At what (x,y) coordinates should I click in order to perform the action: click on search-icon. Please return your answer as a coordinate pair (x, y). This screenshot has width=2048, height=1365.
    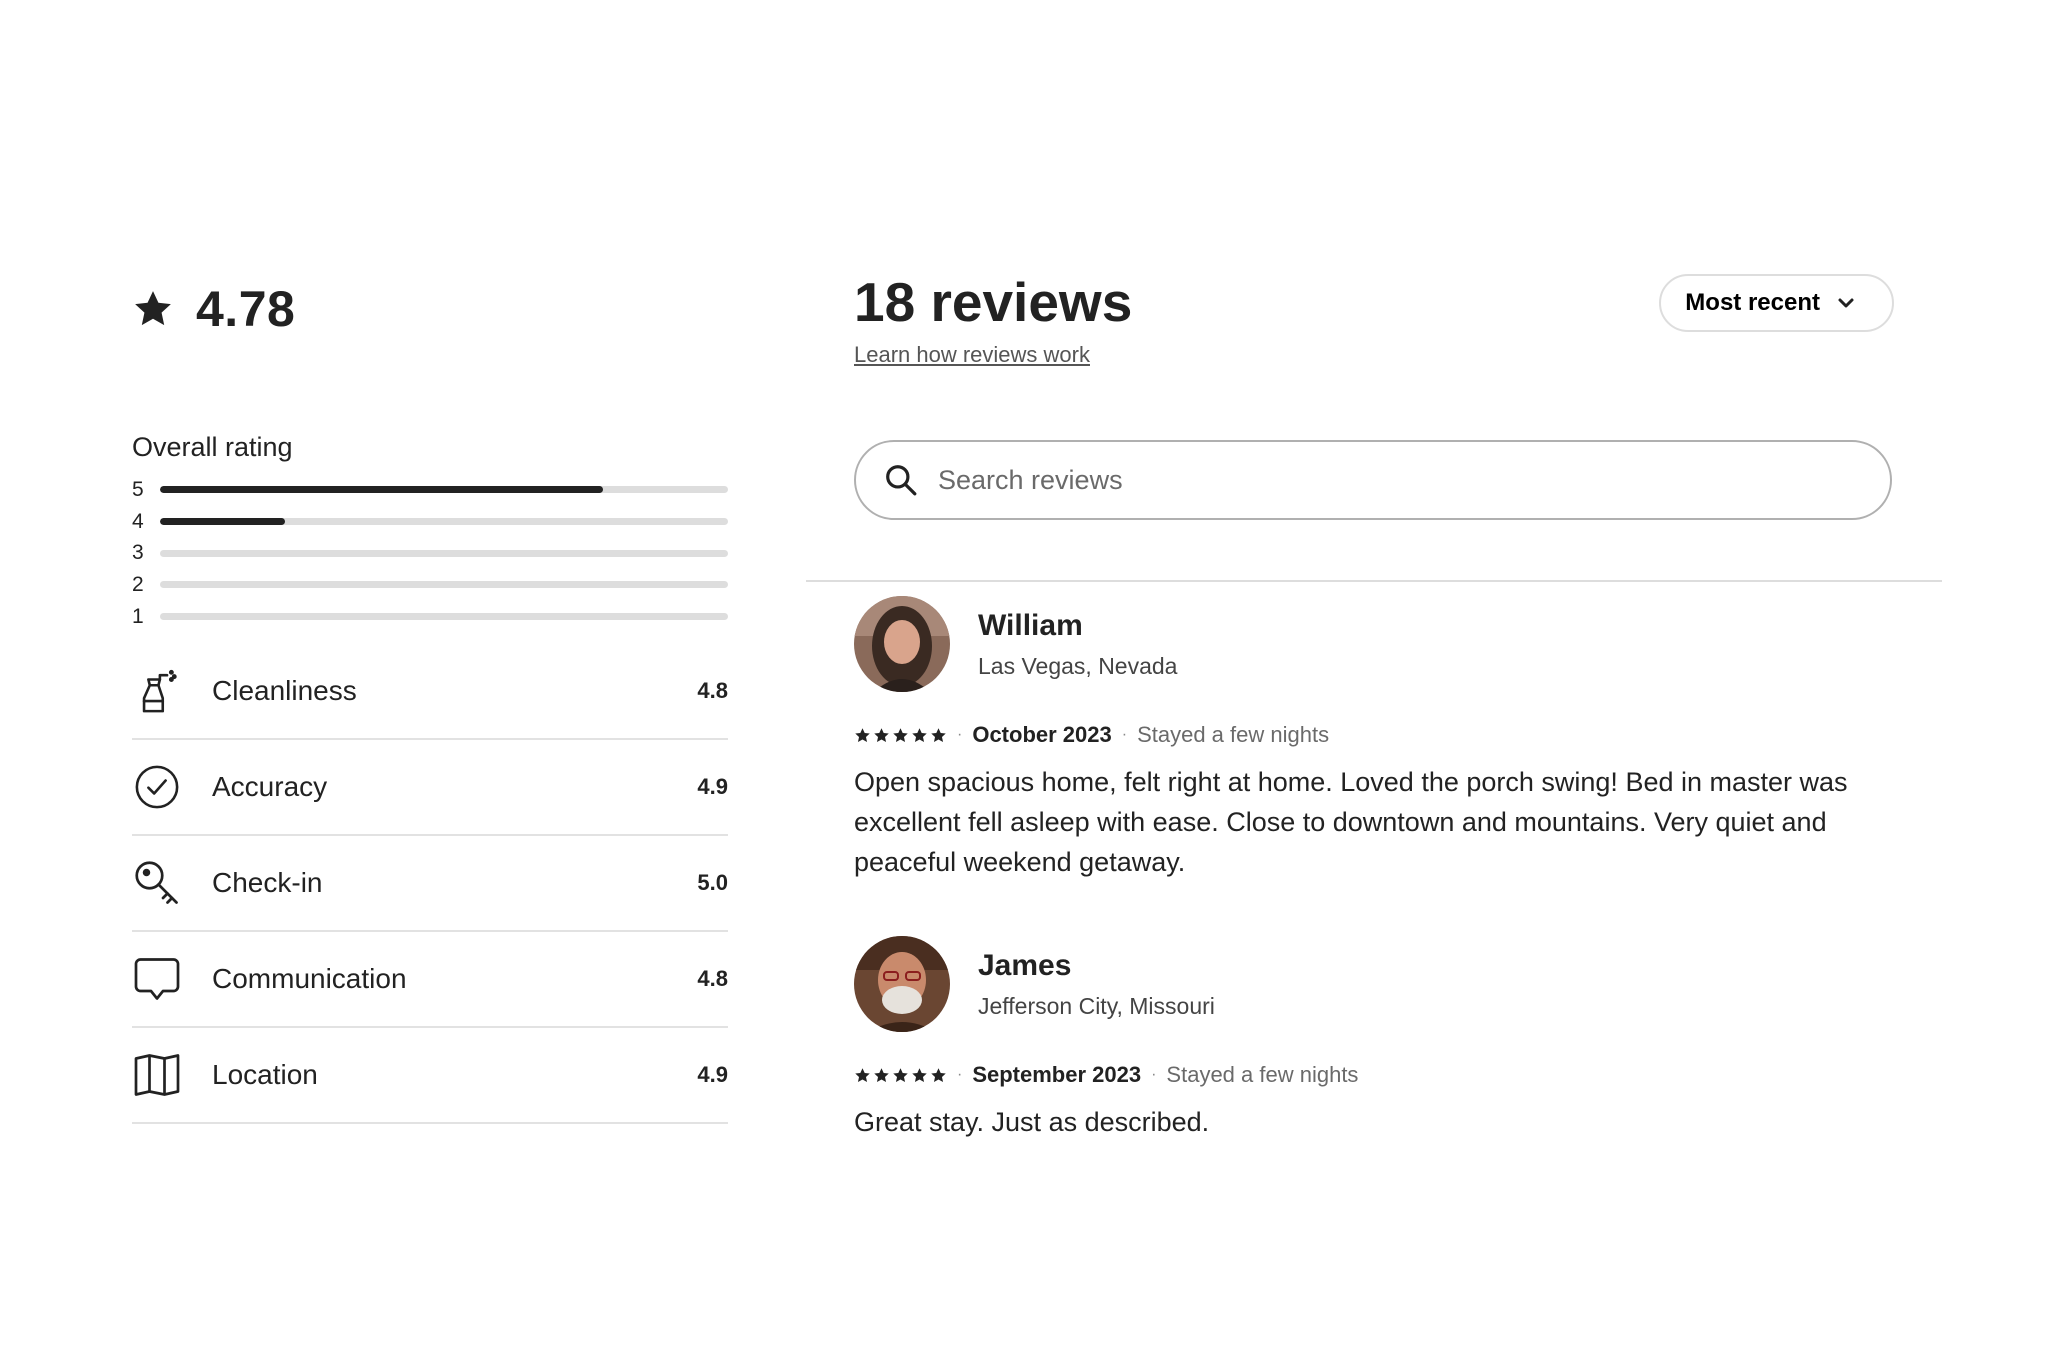
    Looking at the image, I should click on (901, 480).